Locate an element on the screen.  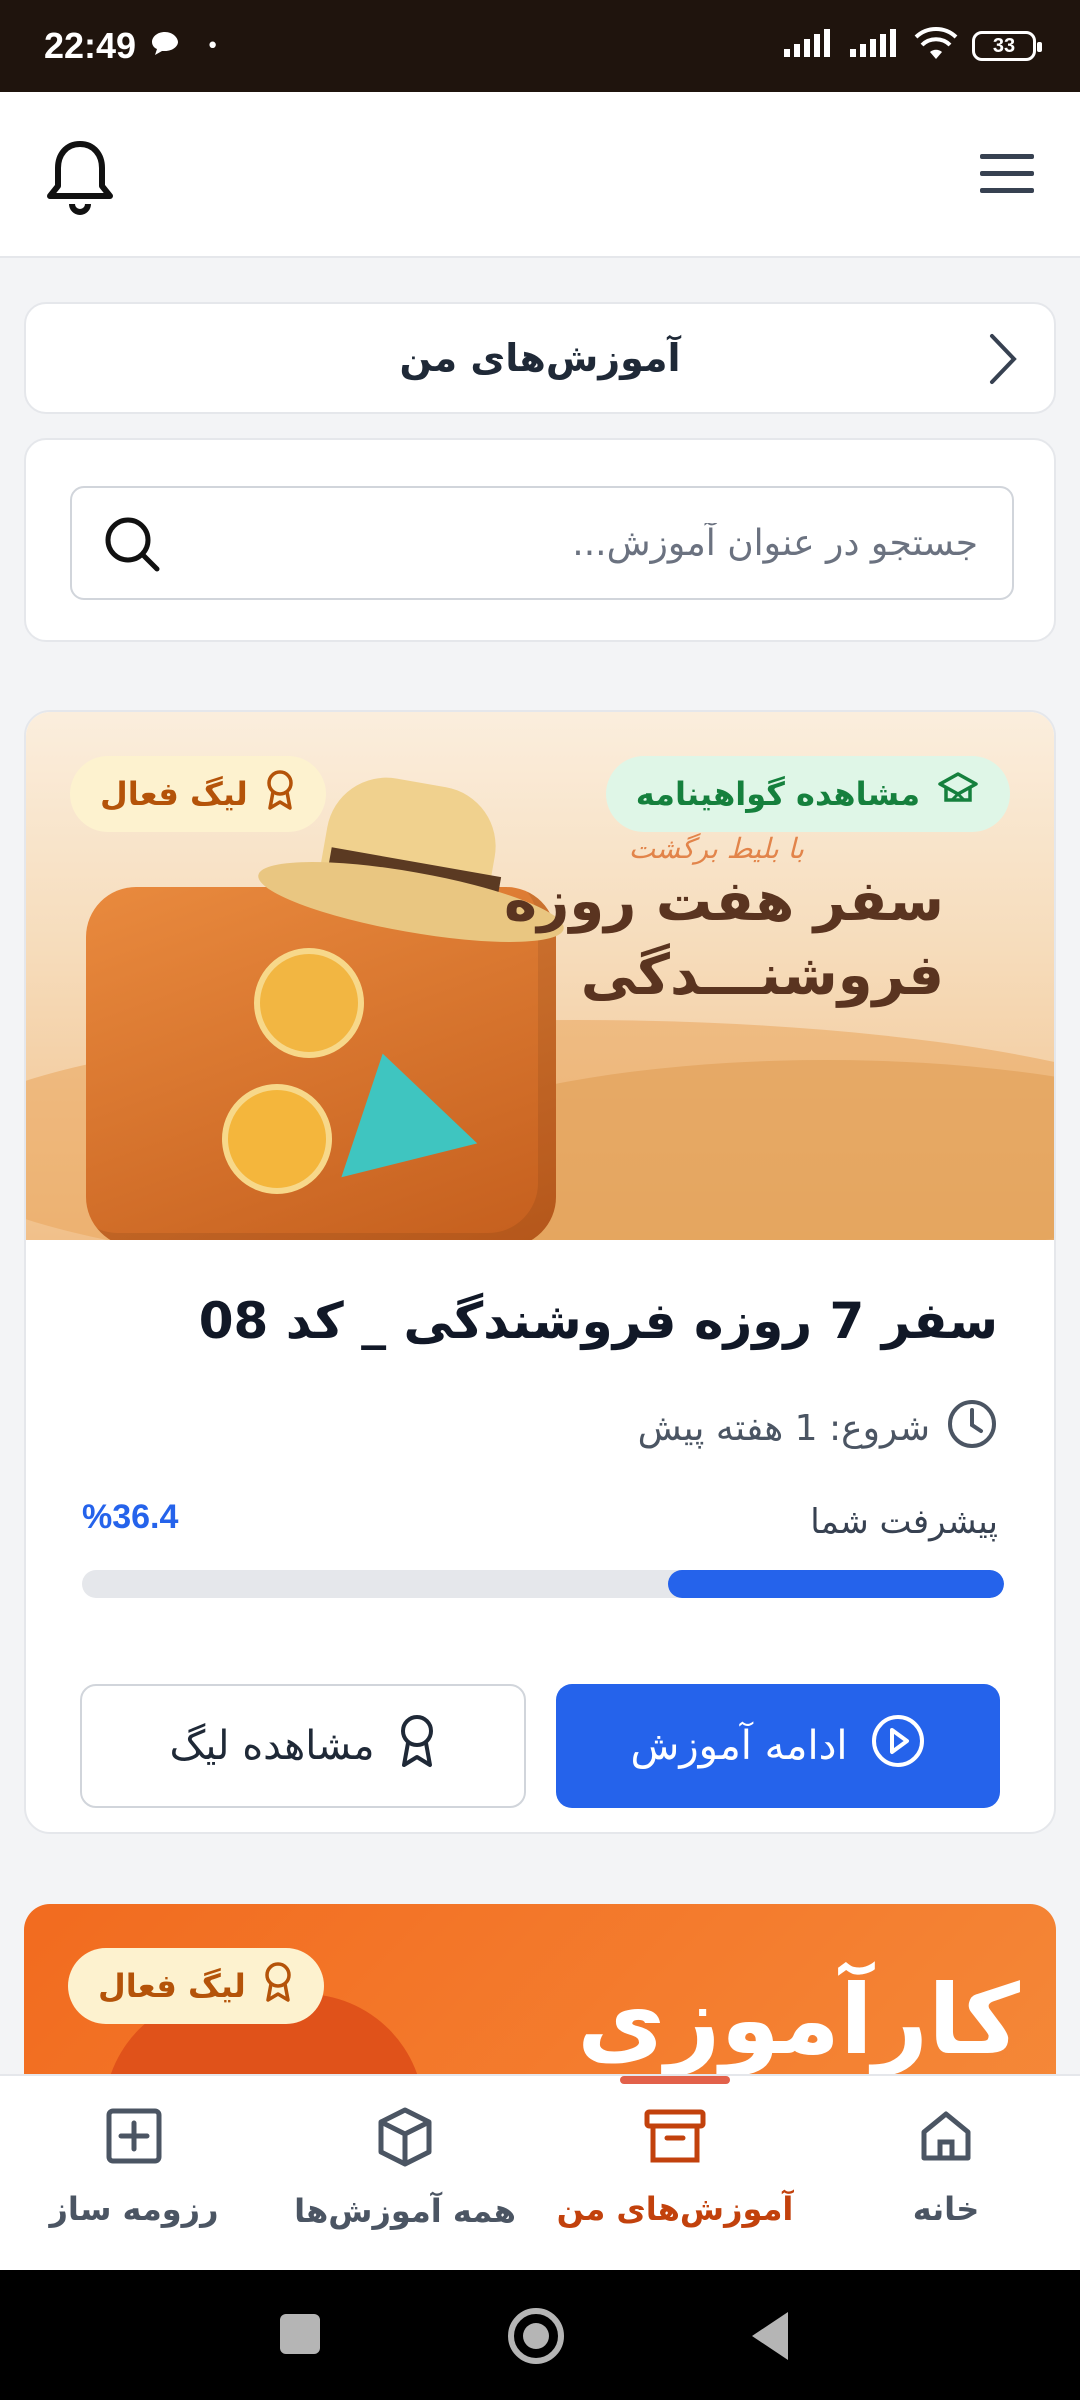
banner-text: با بلیط برگشت سفر هفت روزه فروشنـــدگی is located at coordinates (724, 922).